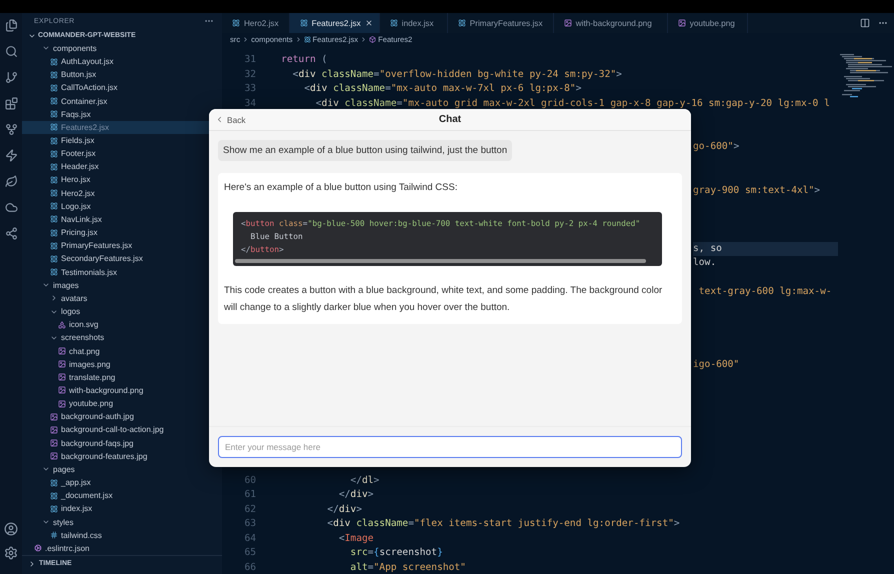  I want to click on file-item: Pricing.jsx, so click(122, 233).